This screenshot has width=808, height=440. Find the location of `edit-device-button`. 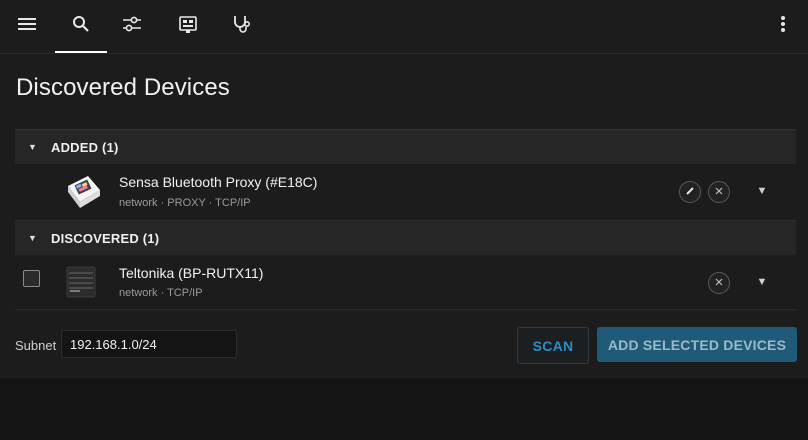

edit-device-button is located at coordinates (690, 192).